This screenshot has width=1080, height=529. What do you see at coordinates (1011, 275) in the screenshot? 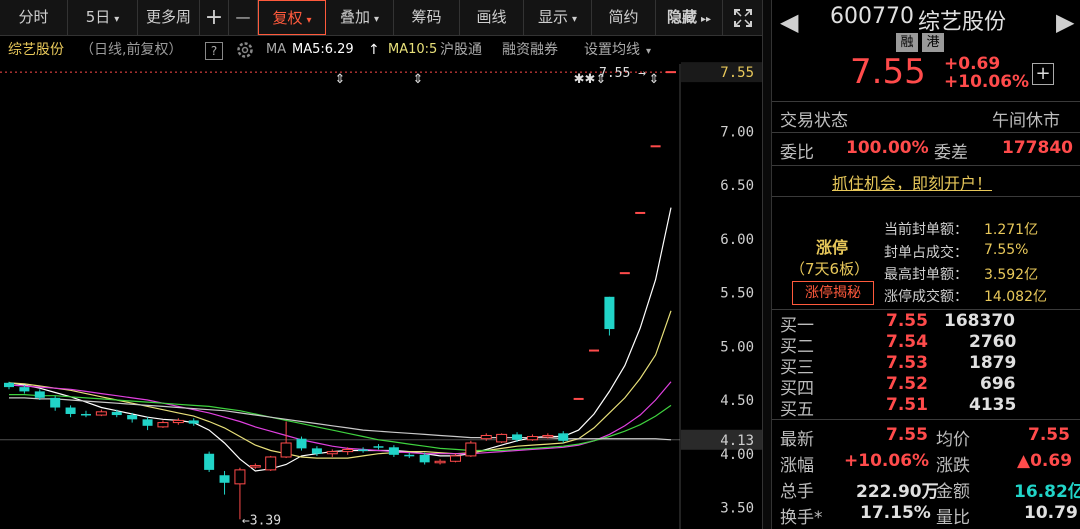
I see `max-seal-value: 3.592亿` at bounding box center [1011, 275].